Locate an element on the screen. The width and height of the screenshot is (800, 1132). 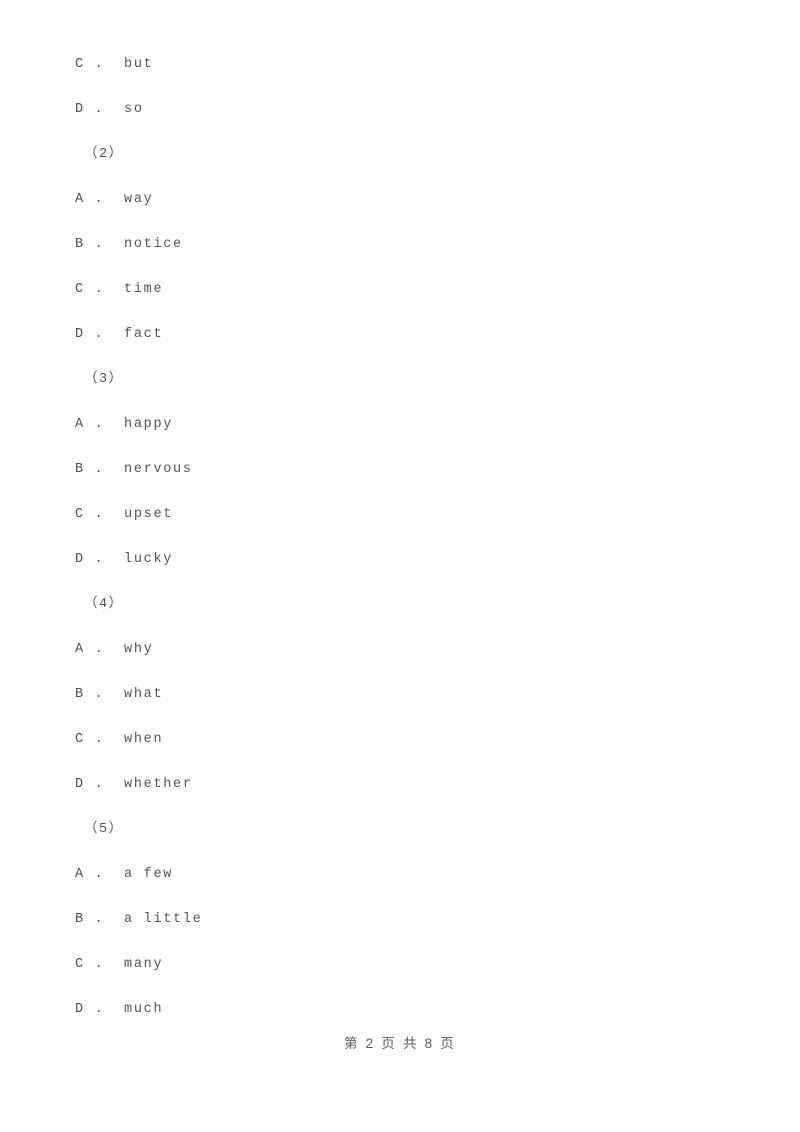
option-text: so is located at coordinates (134, 109).